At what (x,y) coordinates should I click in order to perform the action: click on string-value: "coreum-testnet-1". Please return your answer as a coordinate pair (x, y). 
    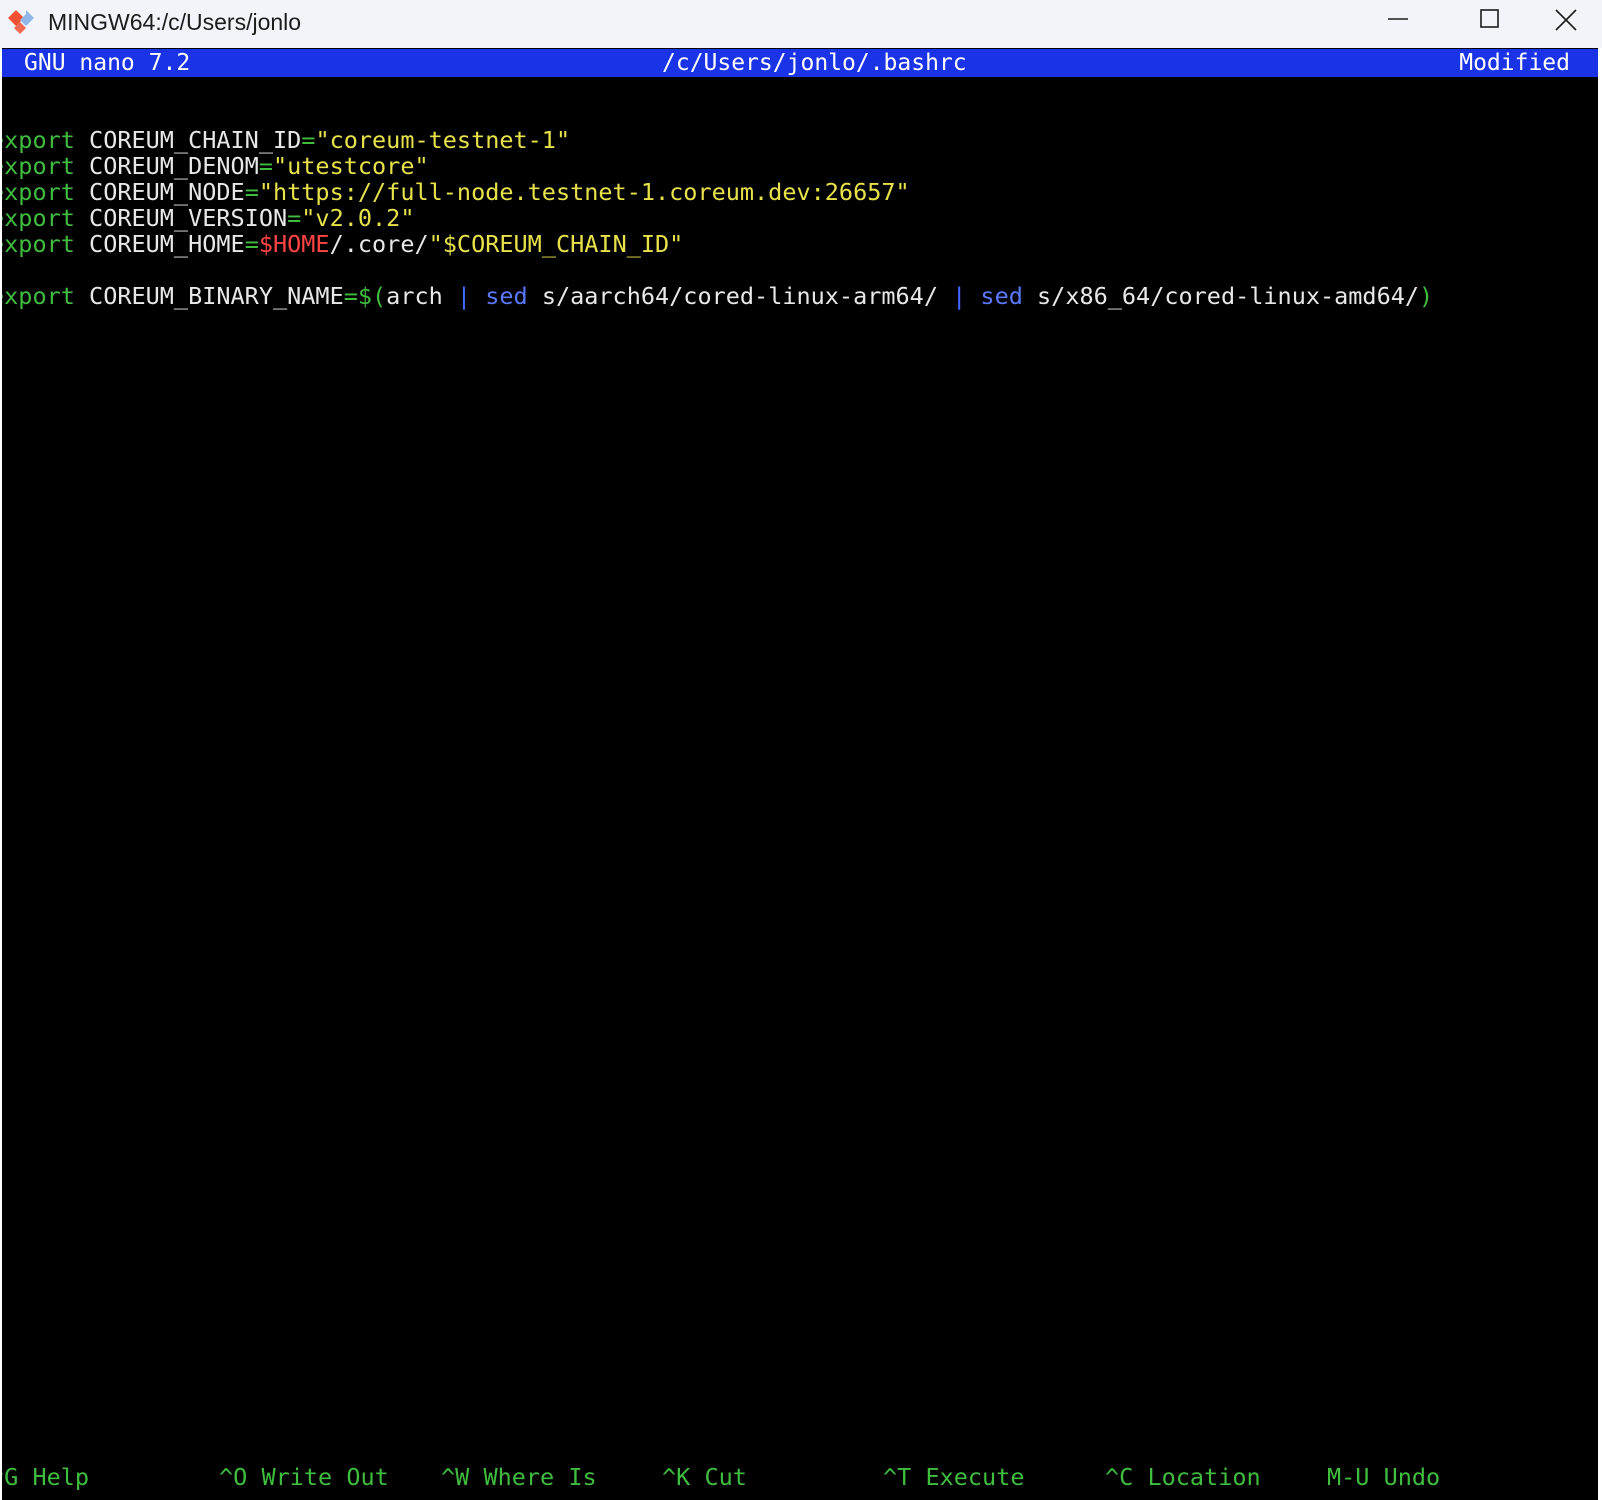
    Looking at the image, I should click on (443, 140).